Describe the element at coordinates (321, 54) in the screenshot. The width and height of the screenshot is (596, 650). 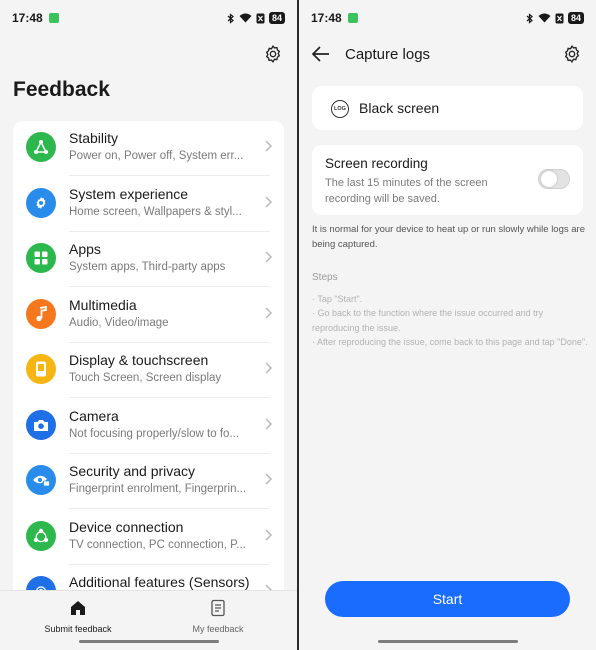
I see `back-arrow-icon` at that location.